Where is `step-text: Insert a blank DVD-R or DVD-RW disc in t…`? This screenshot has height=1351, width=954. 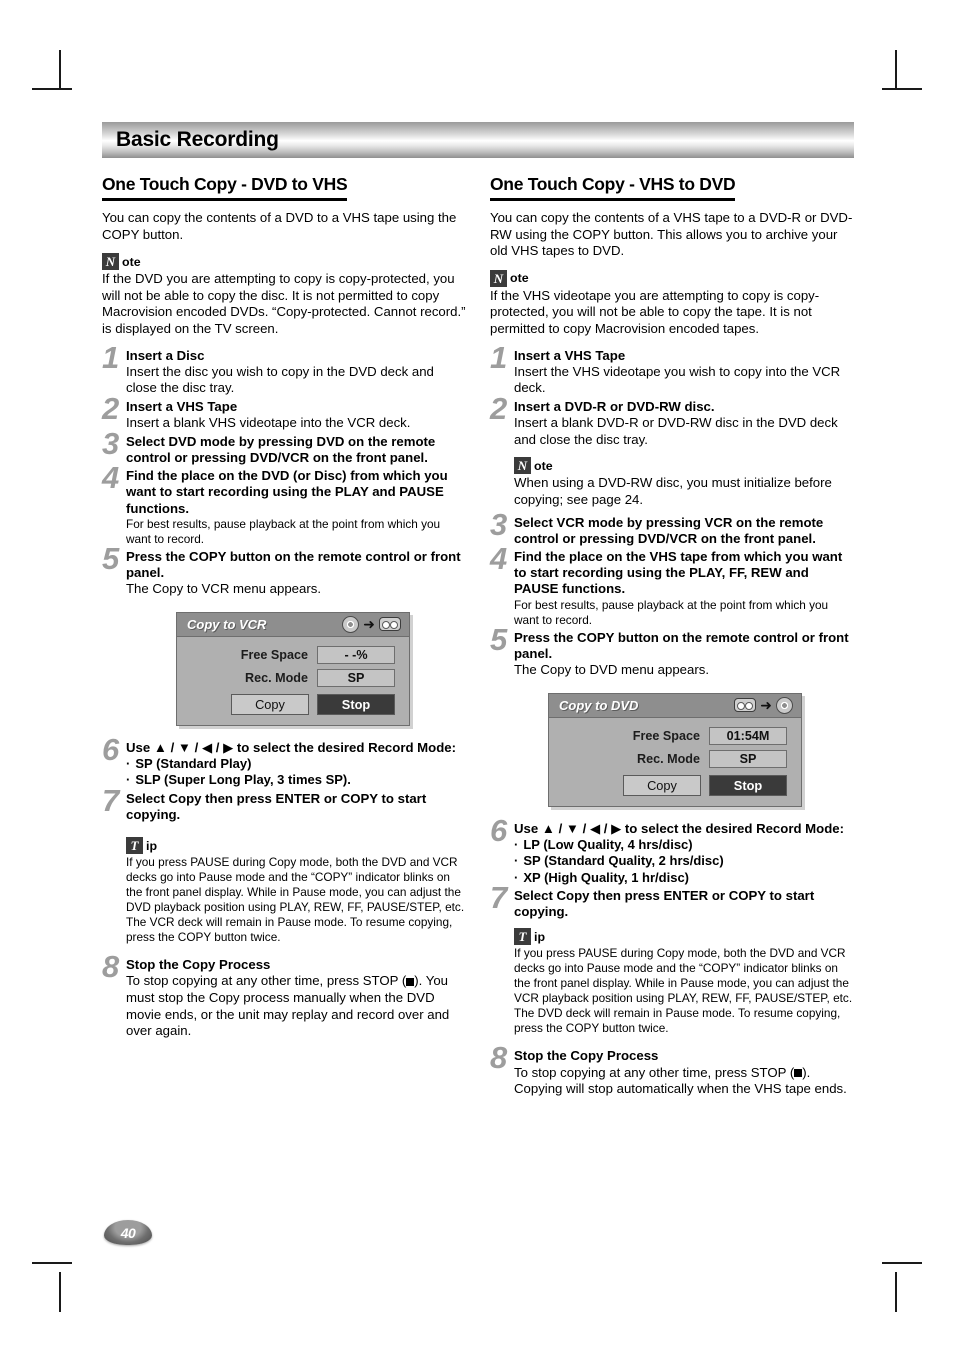
step-text: Insert a blank DVD-R or DVD-RW disc in t… is located at coordinates (676, 431).